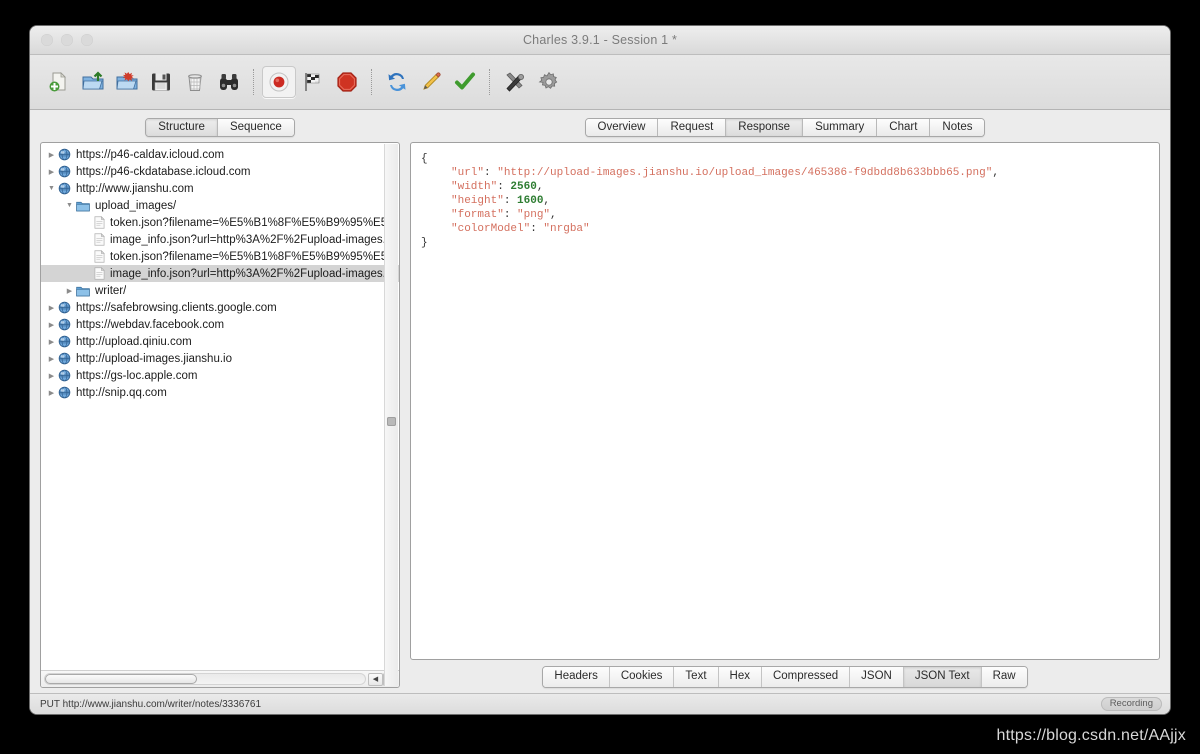 This screenshot has width=1200, height=754. What do you see at coordinates (127, 82) in the screenshot?
I see `close-session-button` at bounding box center [127, 82].